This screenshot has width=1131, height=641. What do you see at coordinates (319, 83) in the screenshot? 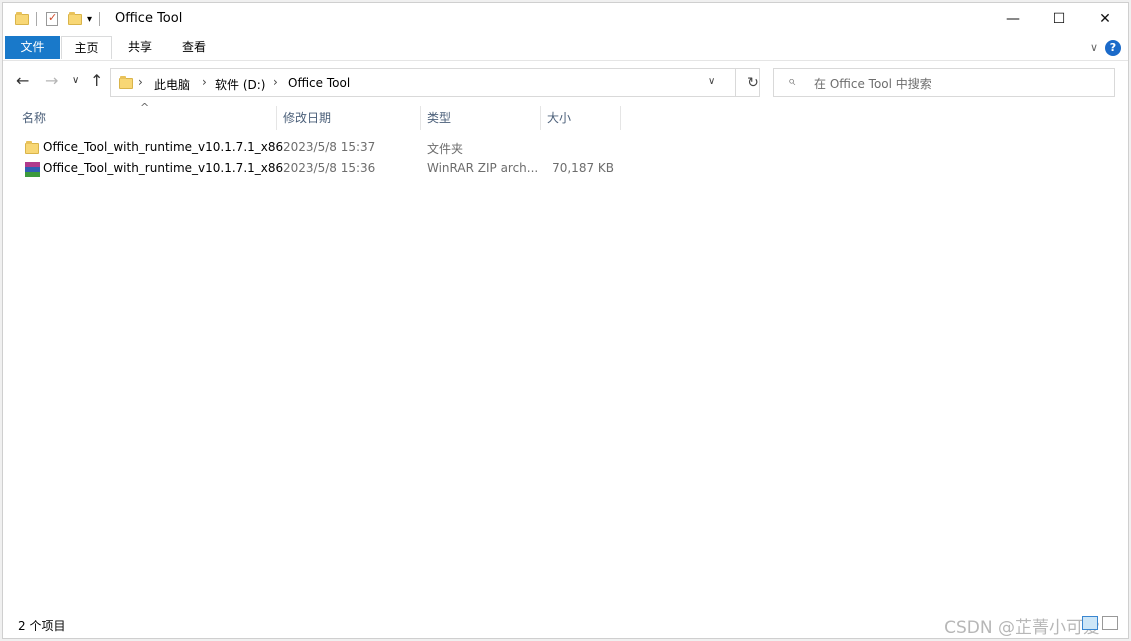
I see `breadcrumb-office-tool: Office Tool` at bounding box center [319, 83].